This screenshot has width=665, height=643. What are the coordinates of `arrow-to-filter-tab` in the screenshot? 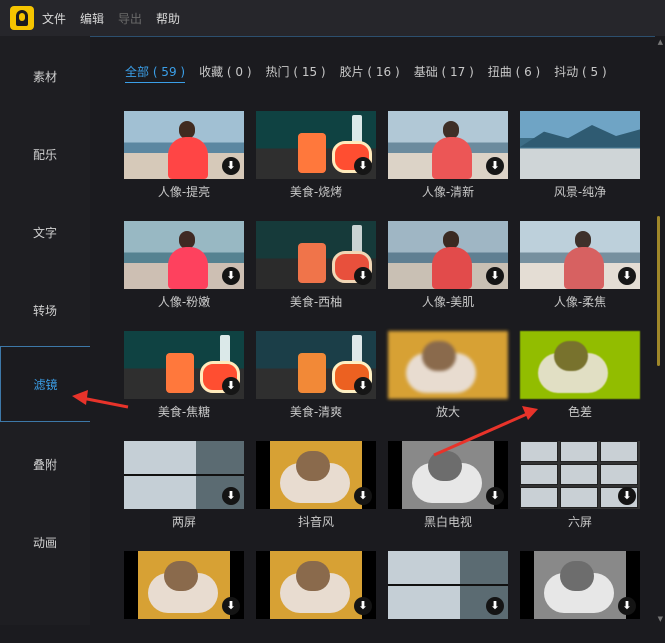 It's located at (100, 399).